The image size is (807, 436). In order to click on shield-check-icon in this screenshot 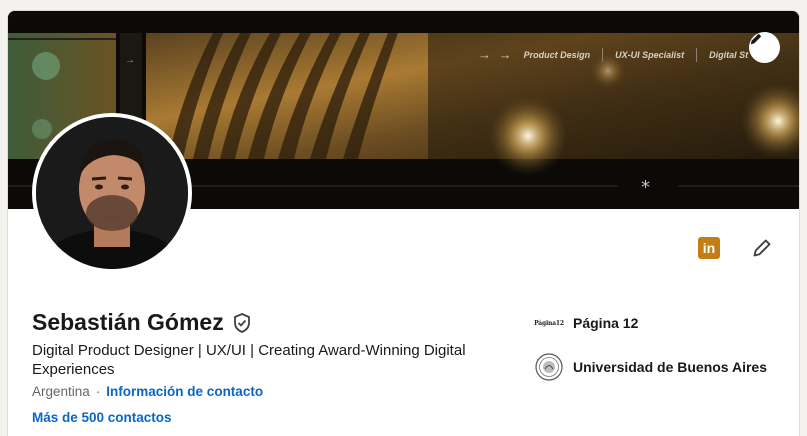, I will do `click(242, 323)`.